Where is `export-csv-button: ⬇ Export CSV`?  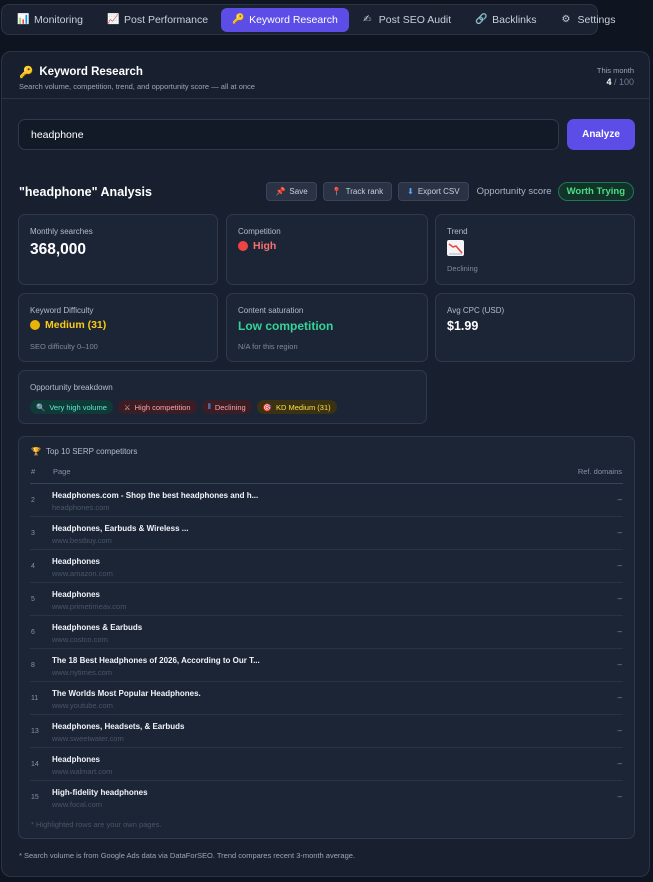 export-csv-button: ⬇ Export CSV is located at coordinates (433, 191).